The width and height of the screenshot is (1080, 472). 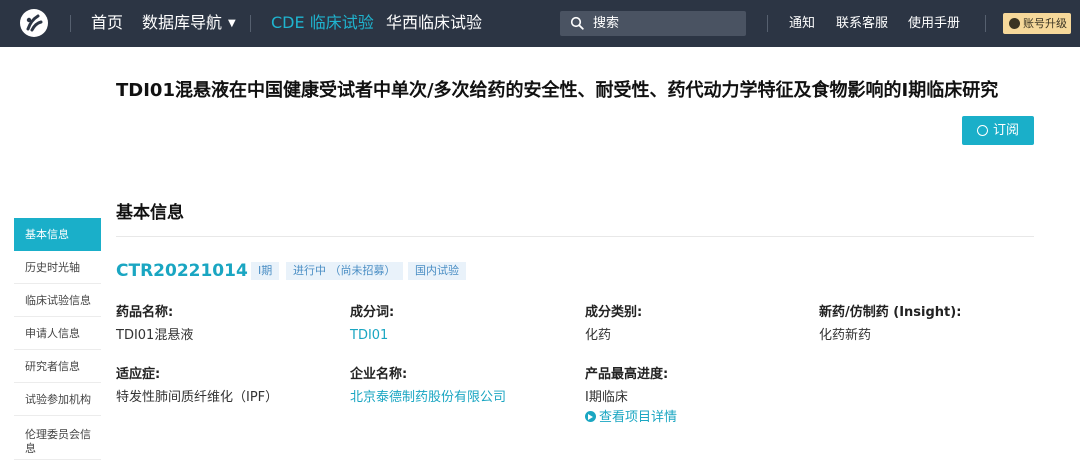 I want to click on notifications-link: 通知, so click(x=802, y=23).